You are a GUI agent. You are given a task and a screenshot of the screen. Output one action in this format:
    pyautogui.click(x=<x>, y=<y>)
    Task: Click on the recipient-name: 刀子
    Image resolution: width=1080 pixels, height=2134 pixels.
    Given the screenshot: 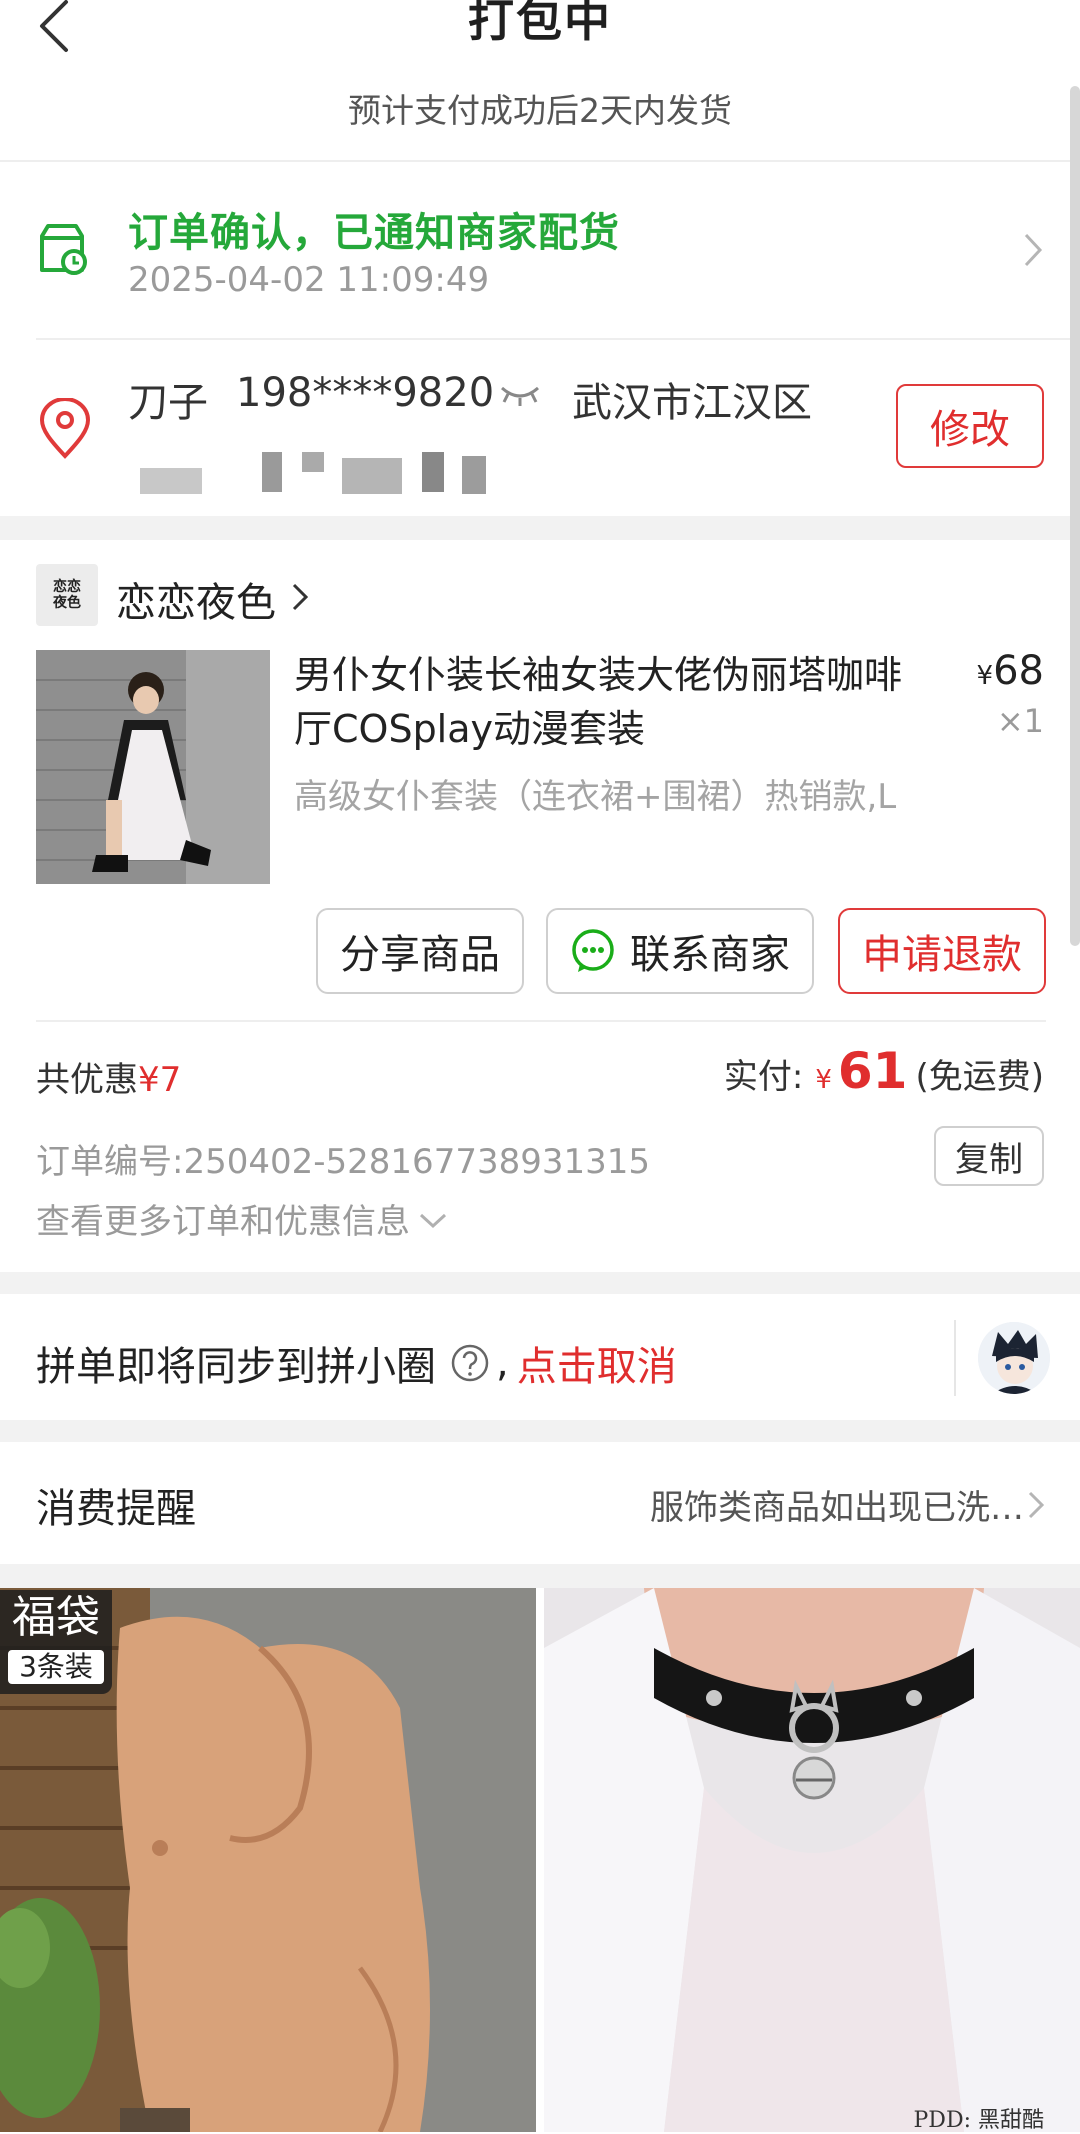 What is the action you would take?
    pyautogui.click(x=168, y=403)
    